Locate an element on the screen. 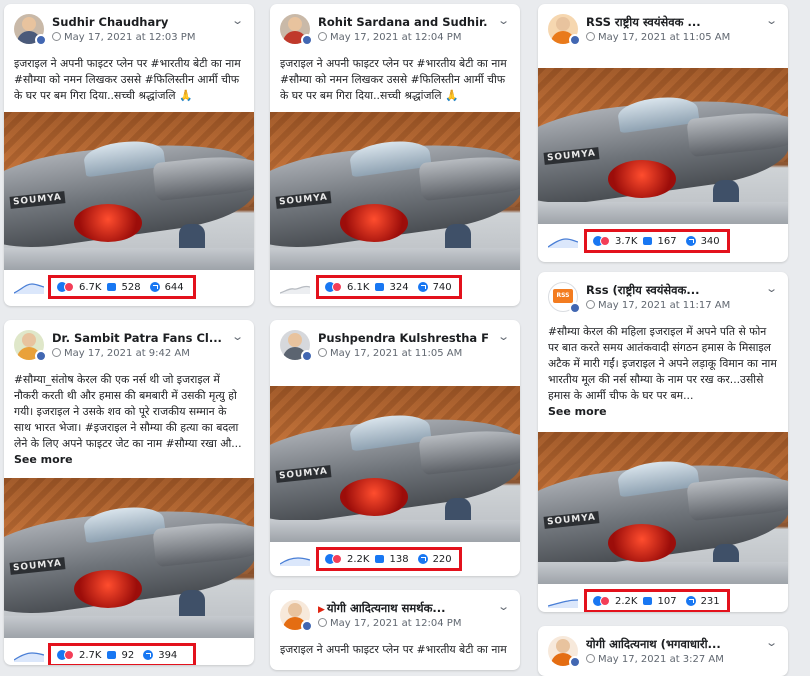 The image size is (810, 676). comments-count: 528 is located at coordinates (131, 287).